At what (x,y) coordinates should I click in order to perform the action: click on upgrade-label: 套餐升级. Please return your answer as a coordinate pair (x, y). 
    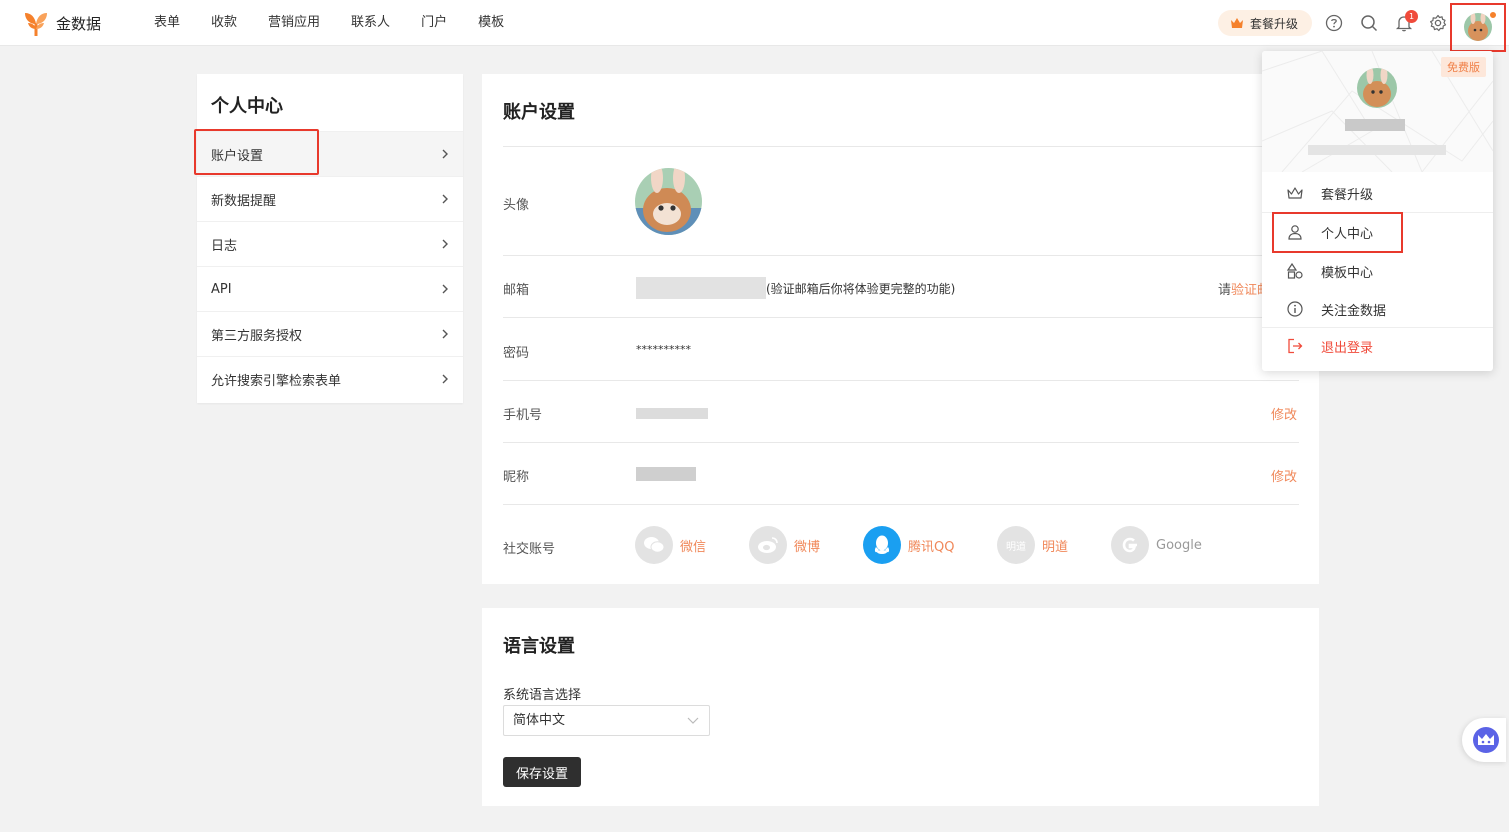
    Looking at the image, I should click on (1274, 23).